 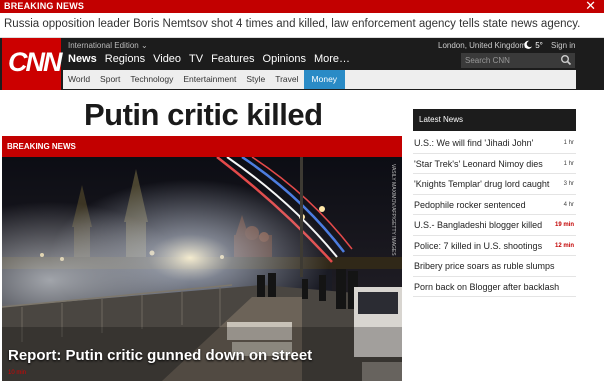 What do you see at coordinates (478, 225) in the screenshot?
I see `list-item-text: U.S.- Bangladeshi blogger killed` at bounding box center [478, 225].